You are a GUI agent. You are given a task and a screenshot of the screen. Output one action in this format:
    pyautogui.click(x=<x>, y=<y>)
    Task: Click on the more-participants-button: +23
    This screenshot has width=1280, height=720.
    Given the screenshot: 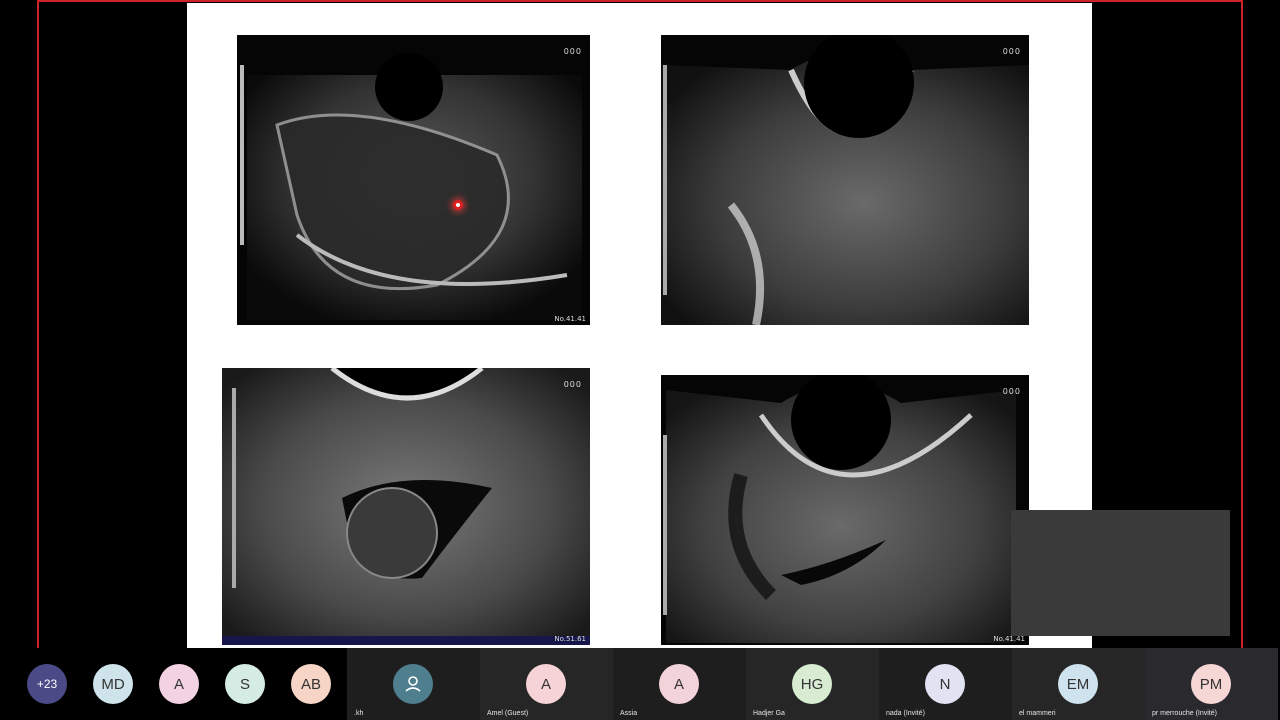 What is the action you would take?
    pyautogui.click(x=47, y=684)
    